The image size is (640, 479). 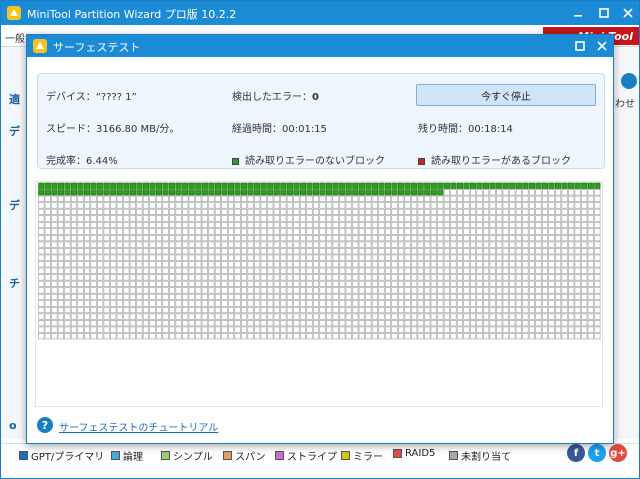 I want to click on facebook-icon: f, so click(x=576, y=453).